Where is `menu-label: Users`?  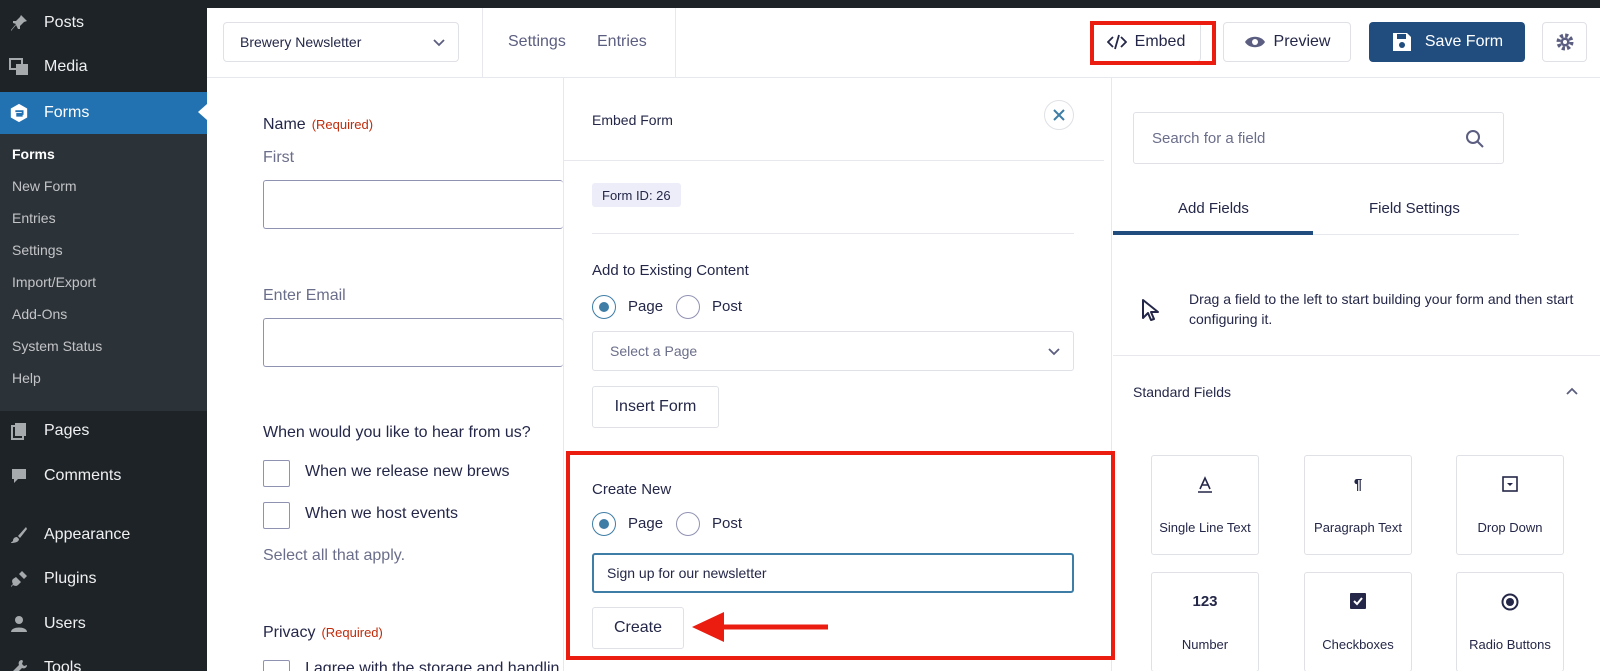 menu-label: Users is located at coordinates (65, 623).